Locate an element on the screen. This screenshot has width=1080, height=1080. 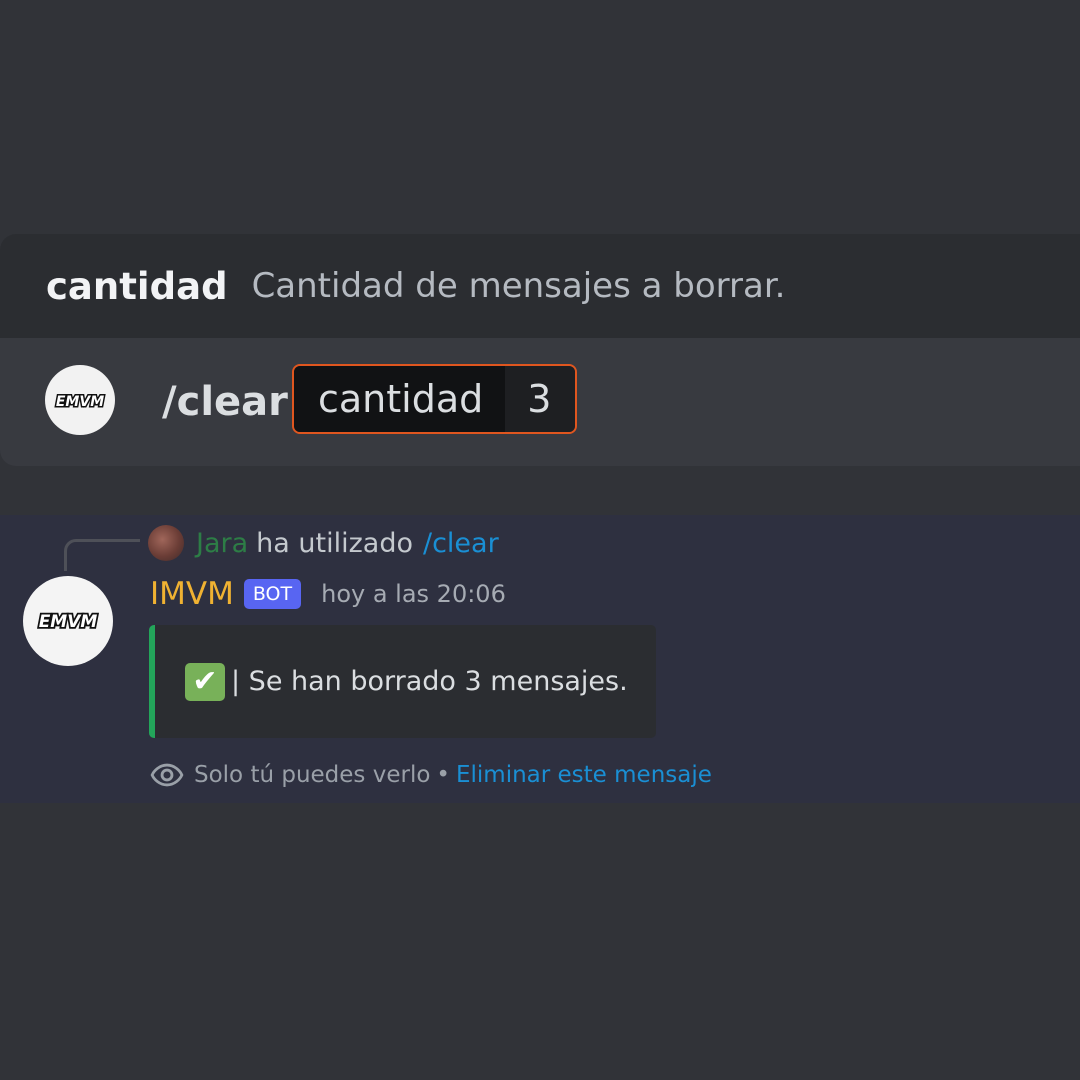
message-embed: ✔ | Se han borrado 3 mensajes. is located at coordinates (402, 681).